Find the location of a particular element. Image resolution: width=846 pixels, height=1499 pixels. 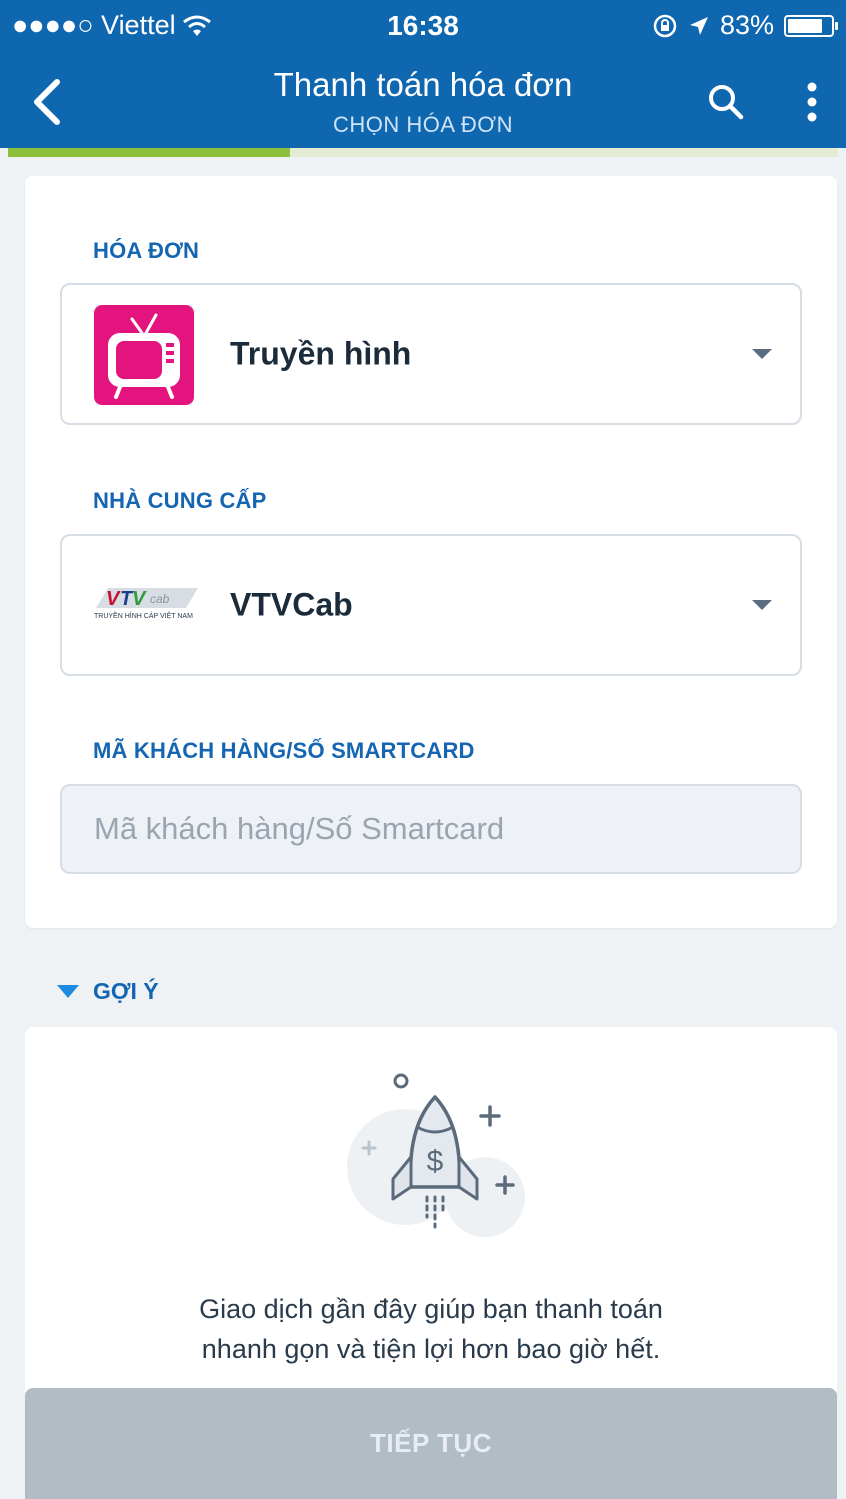

bill-type-value: Truyền hình is located at coordinates (321, 353).